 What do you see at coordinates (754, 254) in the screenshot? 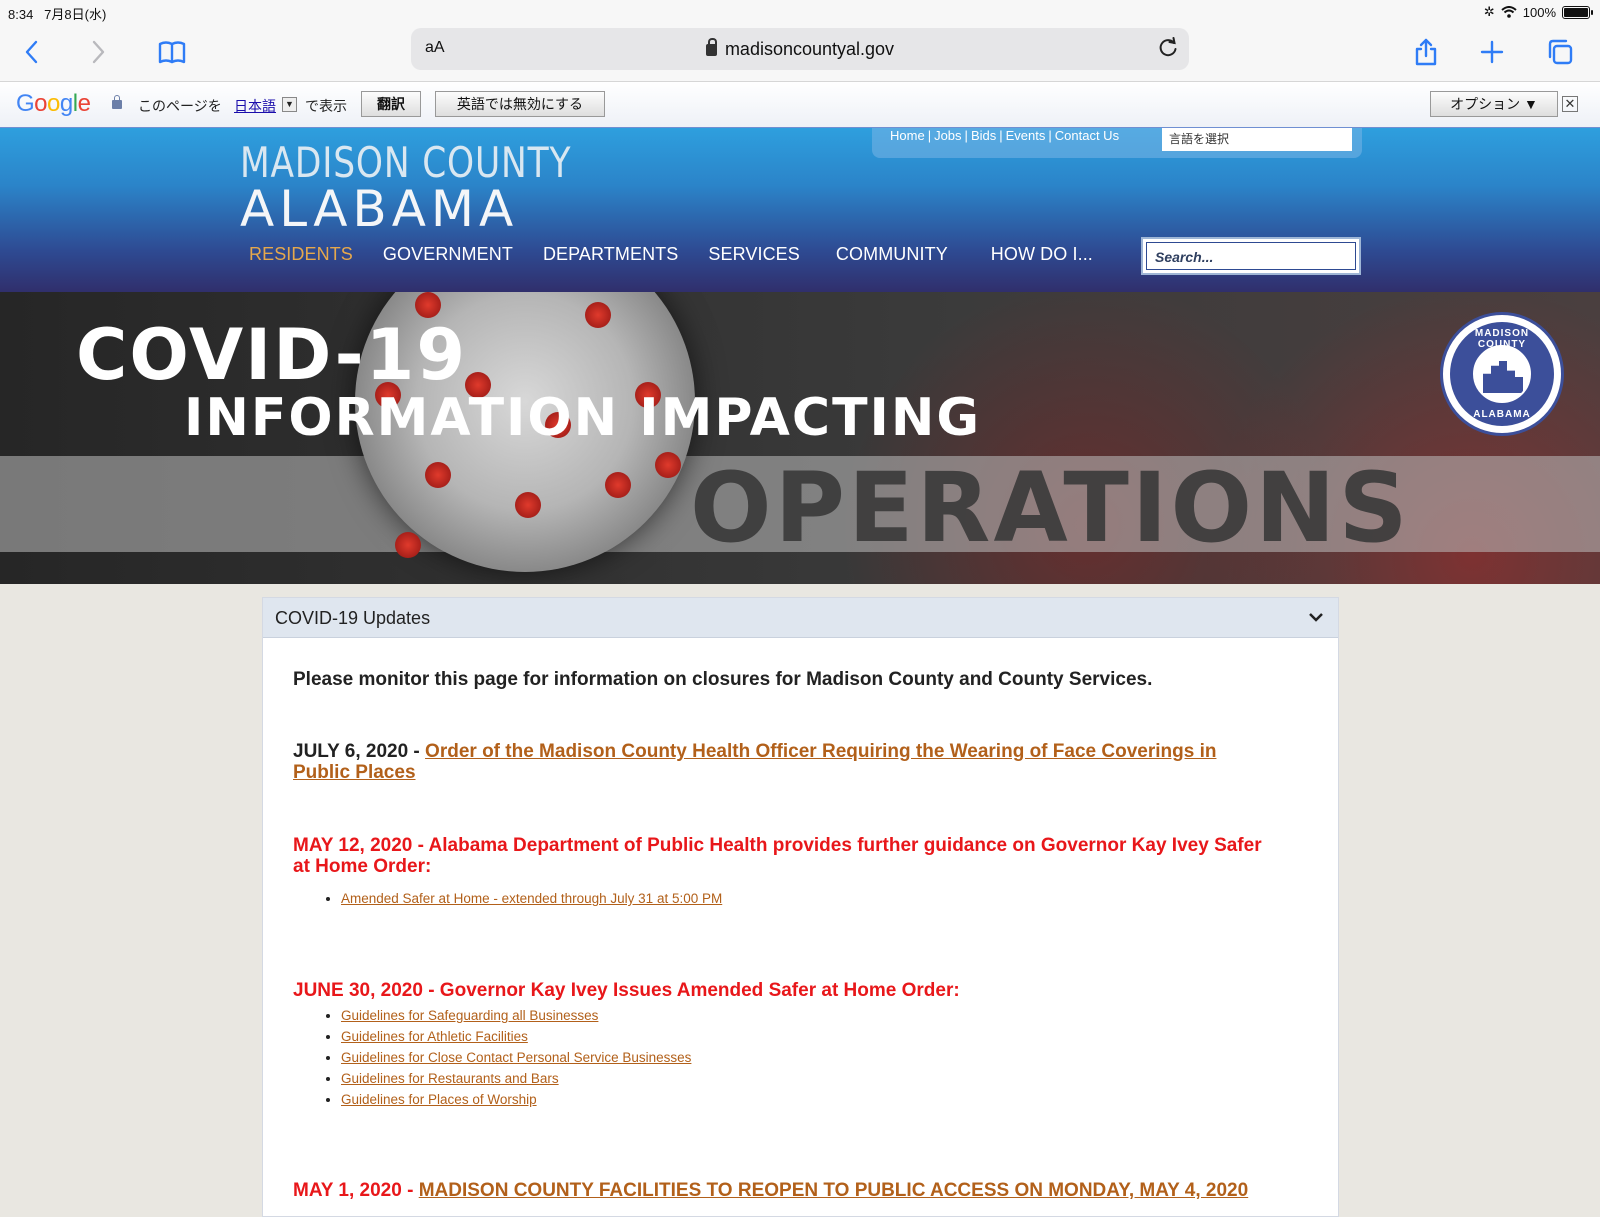
I see `nav-services: SERVICES` at bounding box center [754, 254].